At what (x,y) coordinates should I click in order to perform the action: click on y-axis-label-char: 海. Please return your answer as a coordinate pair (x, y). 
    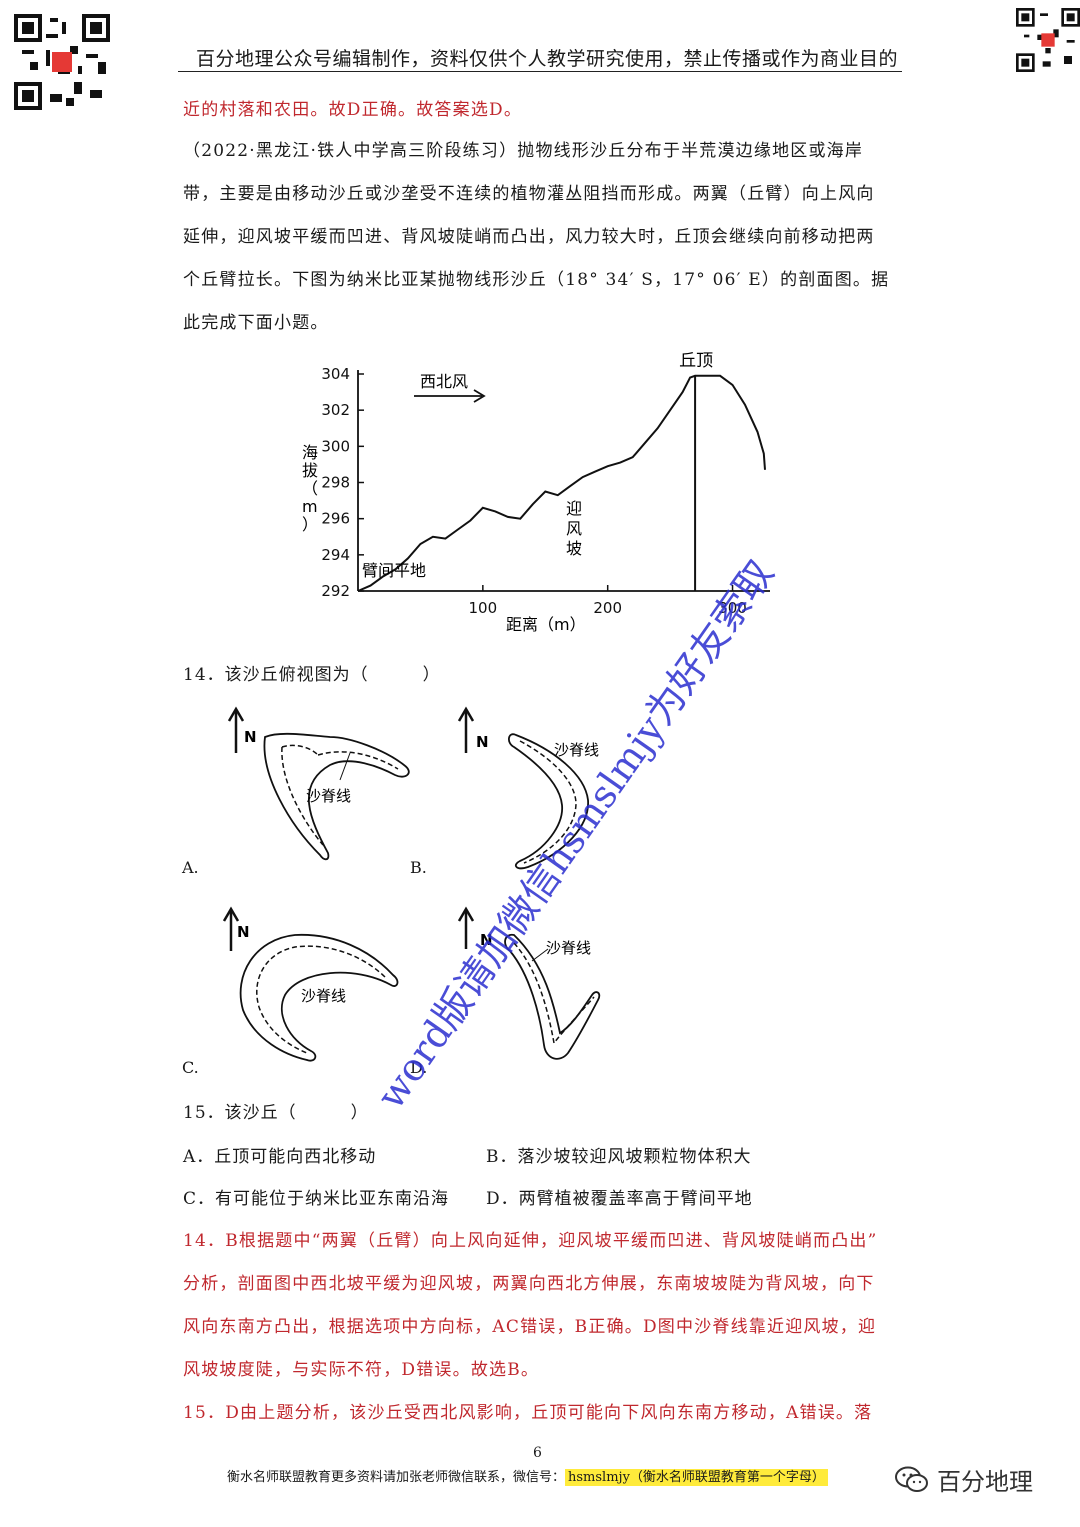
    Looking at the image, I should click on (310, 452).